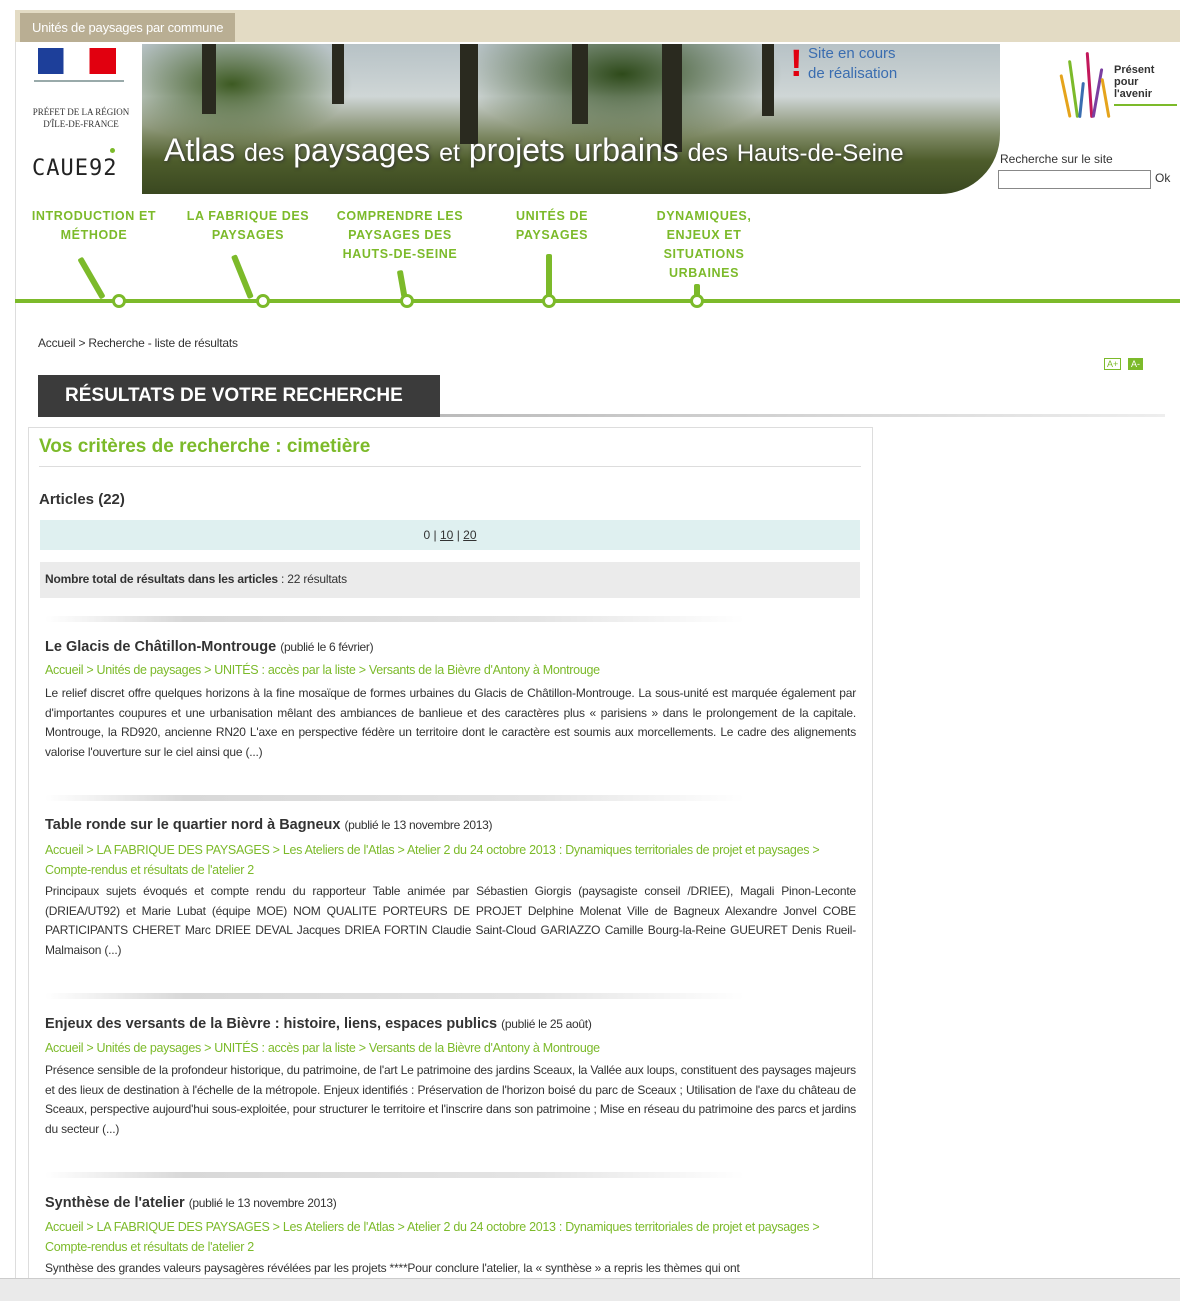 This screenshot has width=1180, height=1301. I want to click on site-en-cours-notice: Site en cours de réalisation, so click(853, 63).